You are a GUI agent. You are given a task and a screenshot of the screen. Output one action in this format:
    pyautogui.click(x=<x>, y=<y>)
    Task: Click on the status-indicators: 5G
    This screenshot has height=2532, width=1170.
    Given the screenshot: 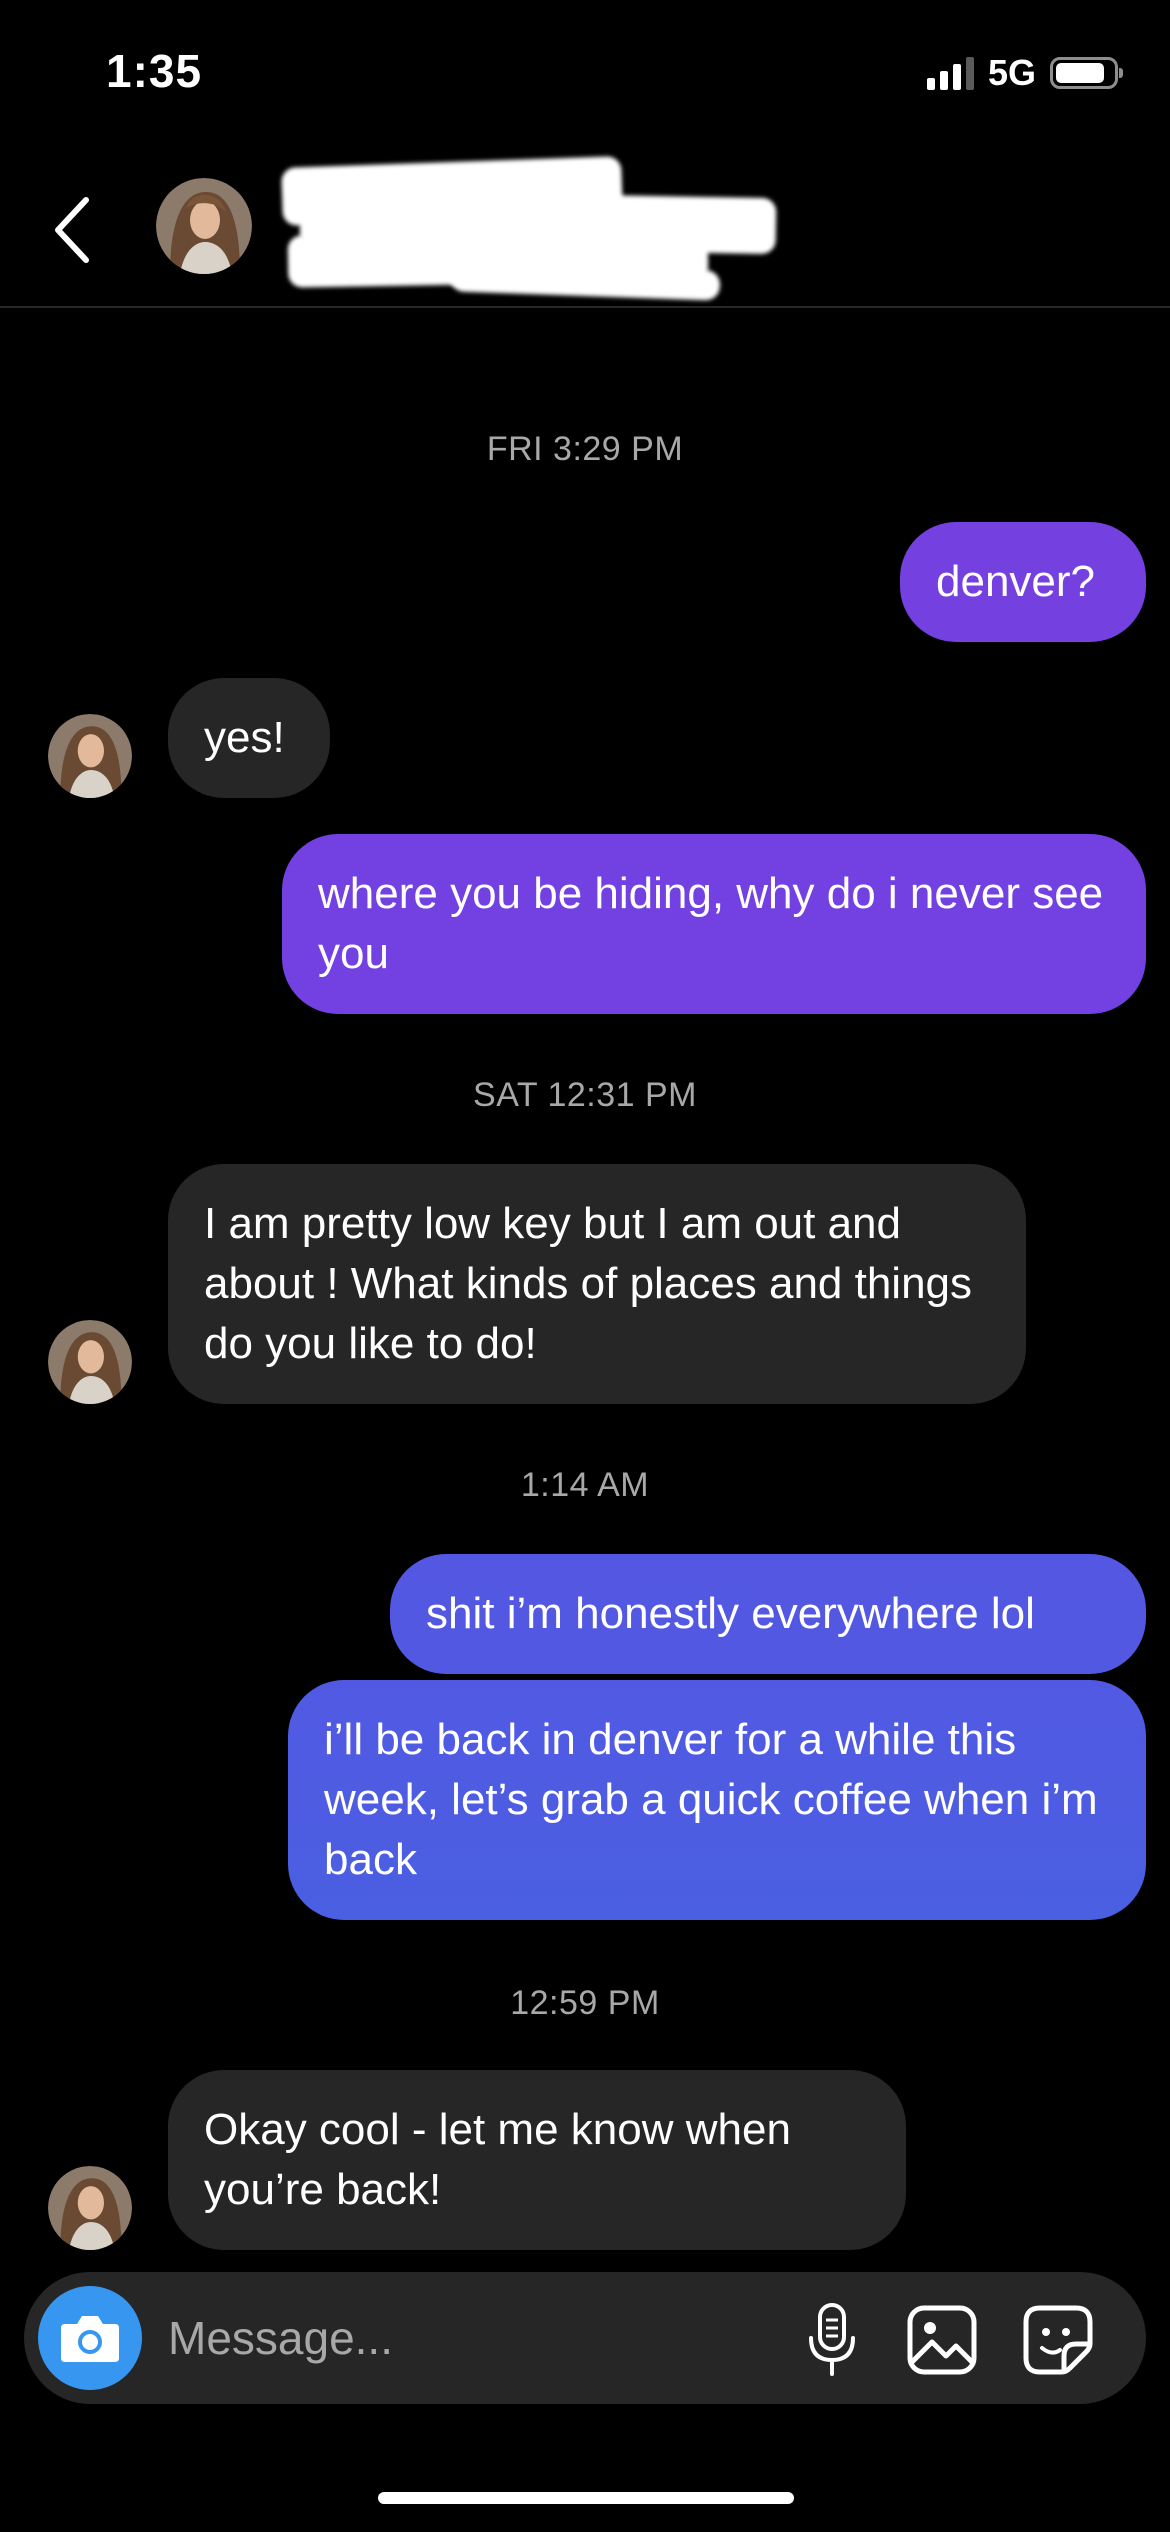 What is the action you would take?
    pyautogui.click(x=1024, y=73)
    